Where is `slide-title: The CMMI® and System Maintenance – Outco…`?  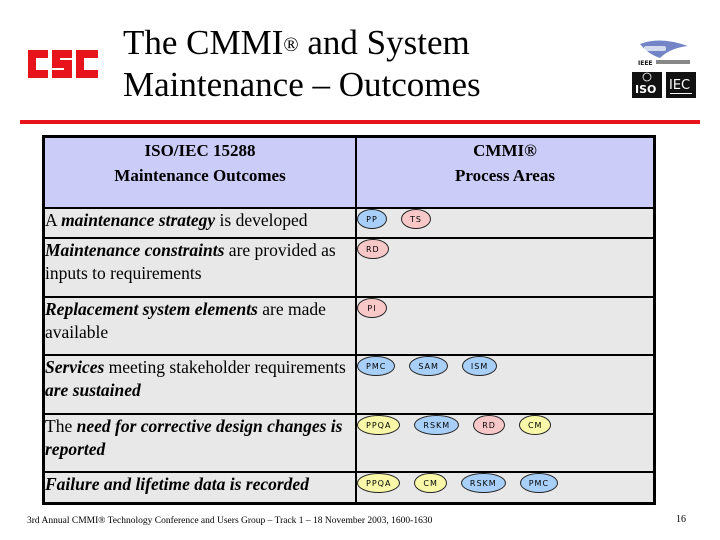
slide-title: The CMMI® and System Maintenance – Outco… is located at coordinates (302, 63).